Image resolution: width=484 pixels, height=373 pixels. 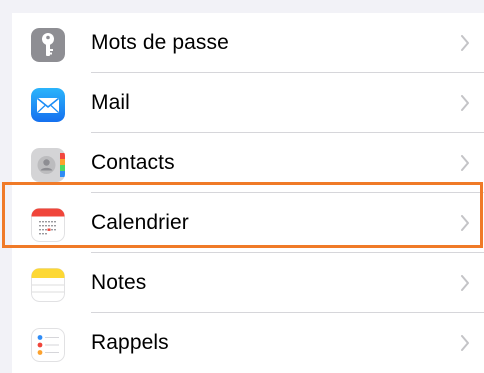 What do you see at coordinates (119, 282) in the screenshot?
I see `settings-row-label: Notes` at bounding box center [119, 282].